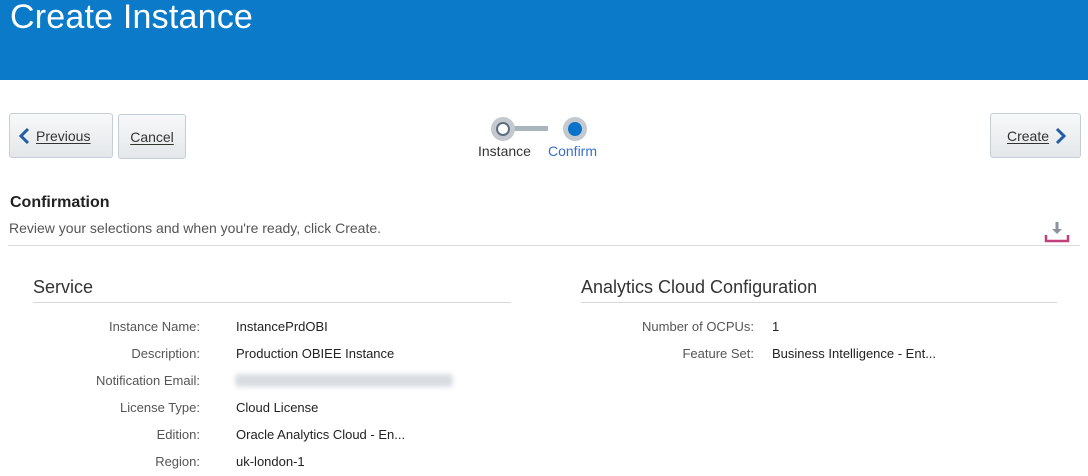  Describe the element at coordinates (573, 151) in the screenshot. I see `train-step-label-current: Confirm` at that location.